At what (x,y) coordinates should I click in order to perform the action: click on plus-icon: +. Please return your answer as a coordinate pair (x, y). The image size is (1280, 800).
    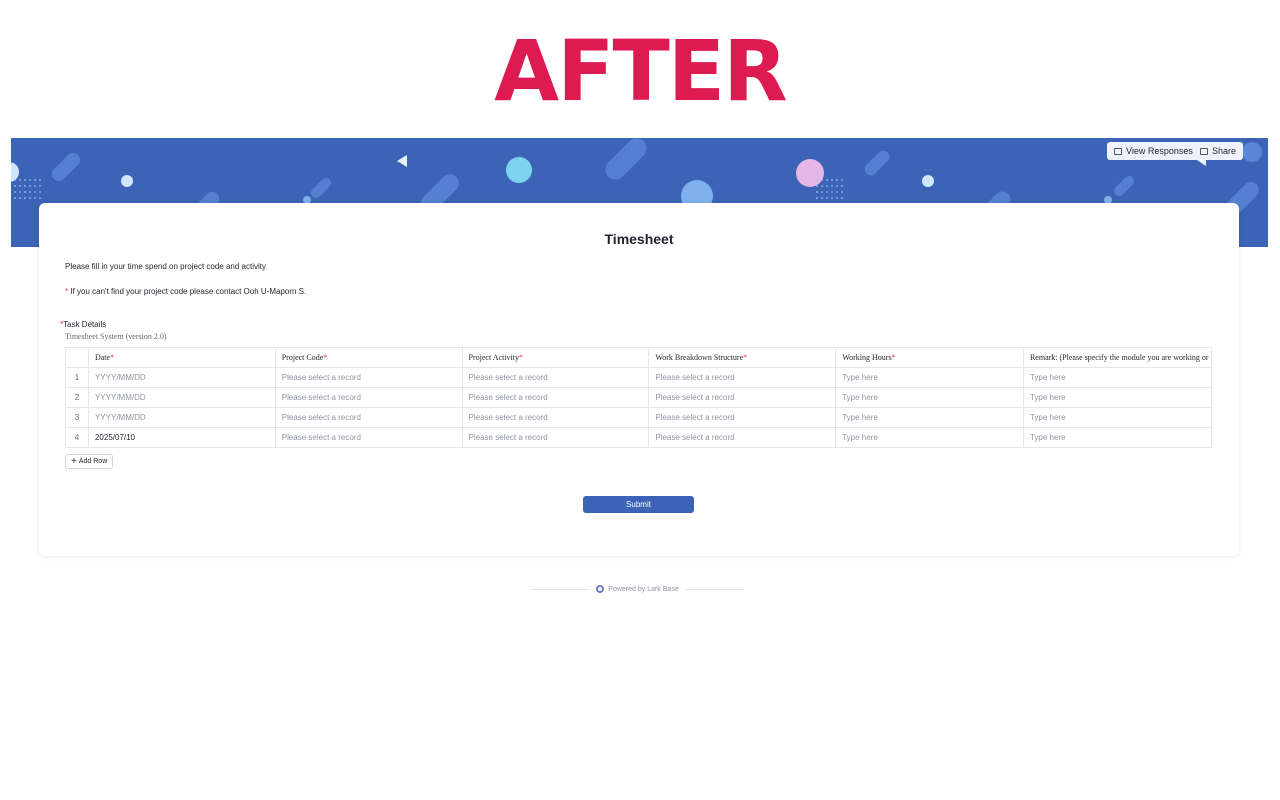
    Looking at the image, I should click on (74, 461).